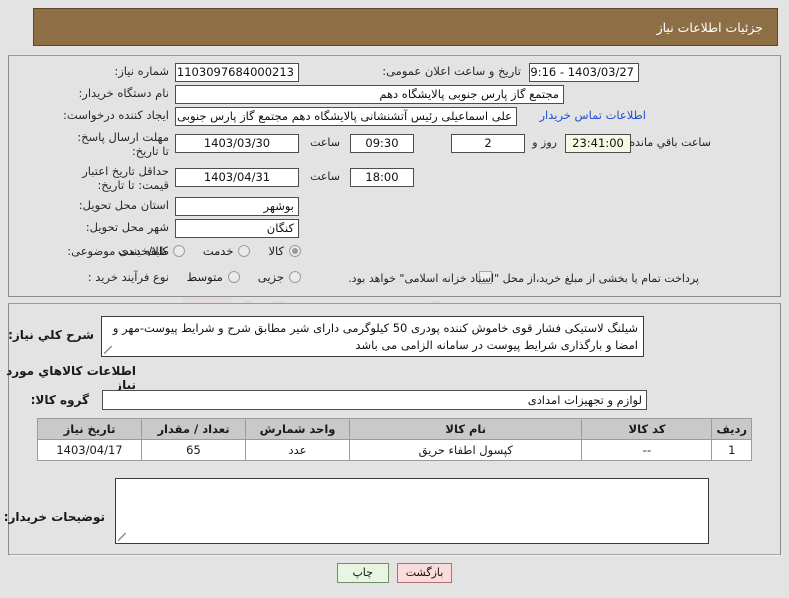  I want to click on buyer-org-value: مجتمع گاز پارس جنوبی پالایشگاه دهم, so click(369, 94).